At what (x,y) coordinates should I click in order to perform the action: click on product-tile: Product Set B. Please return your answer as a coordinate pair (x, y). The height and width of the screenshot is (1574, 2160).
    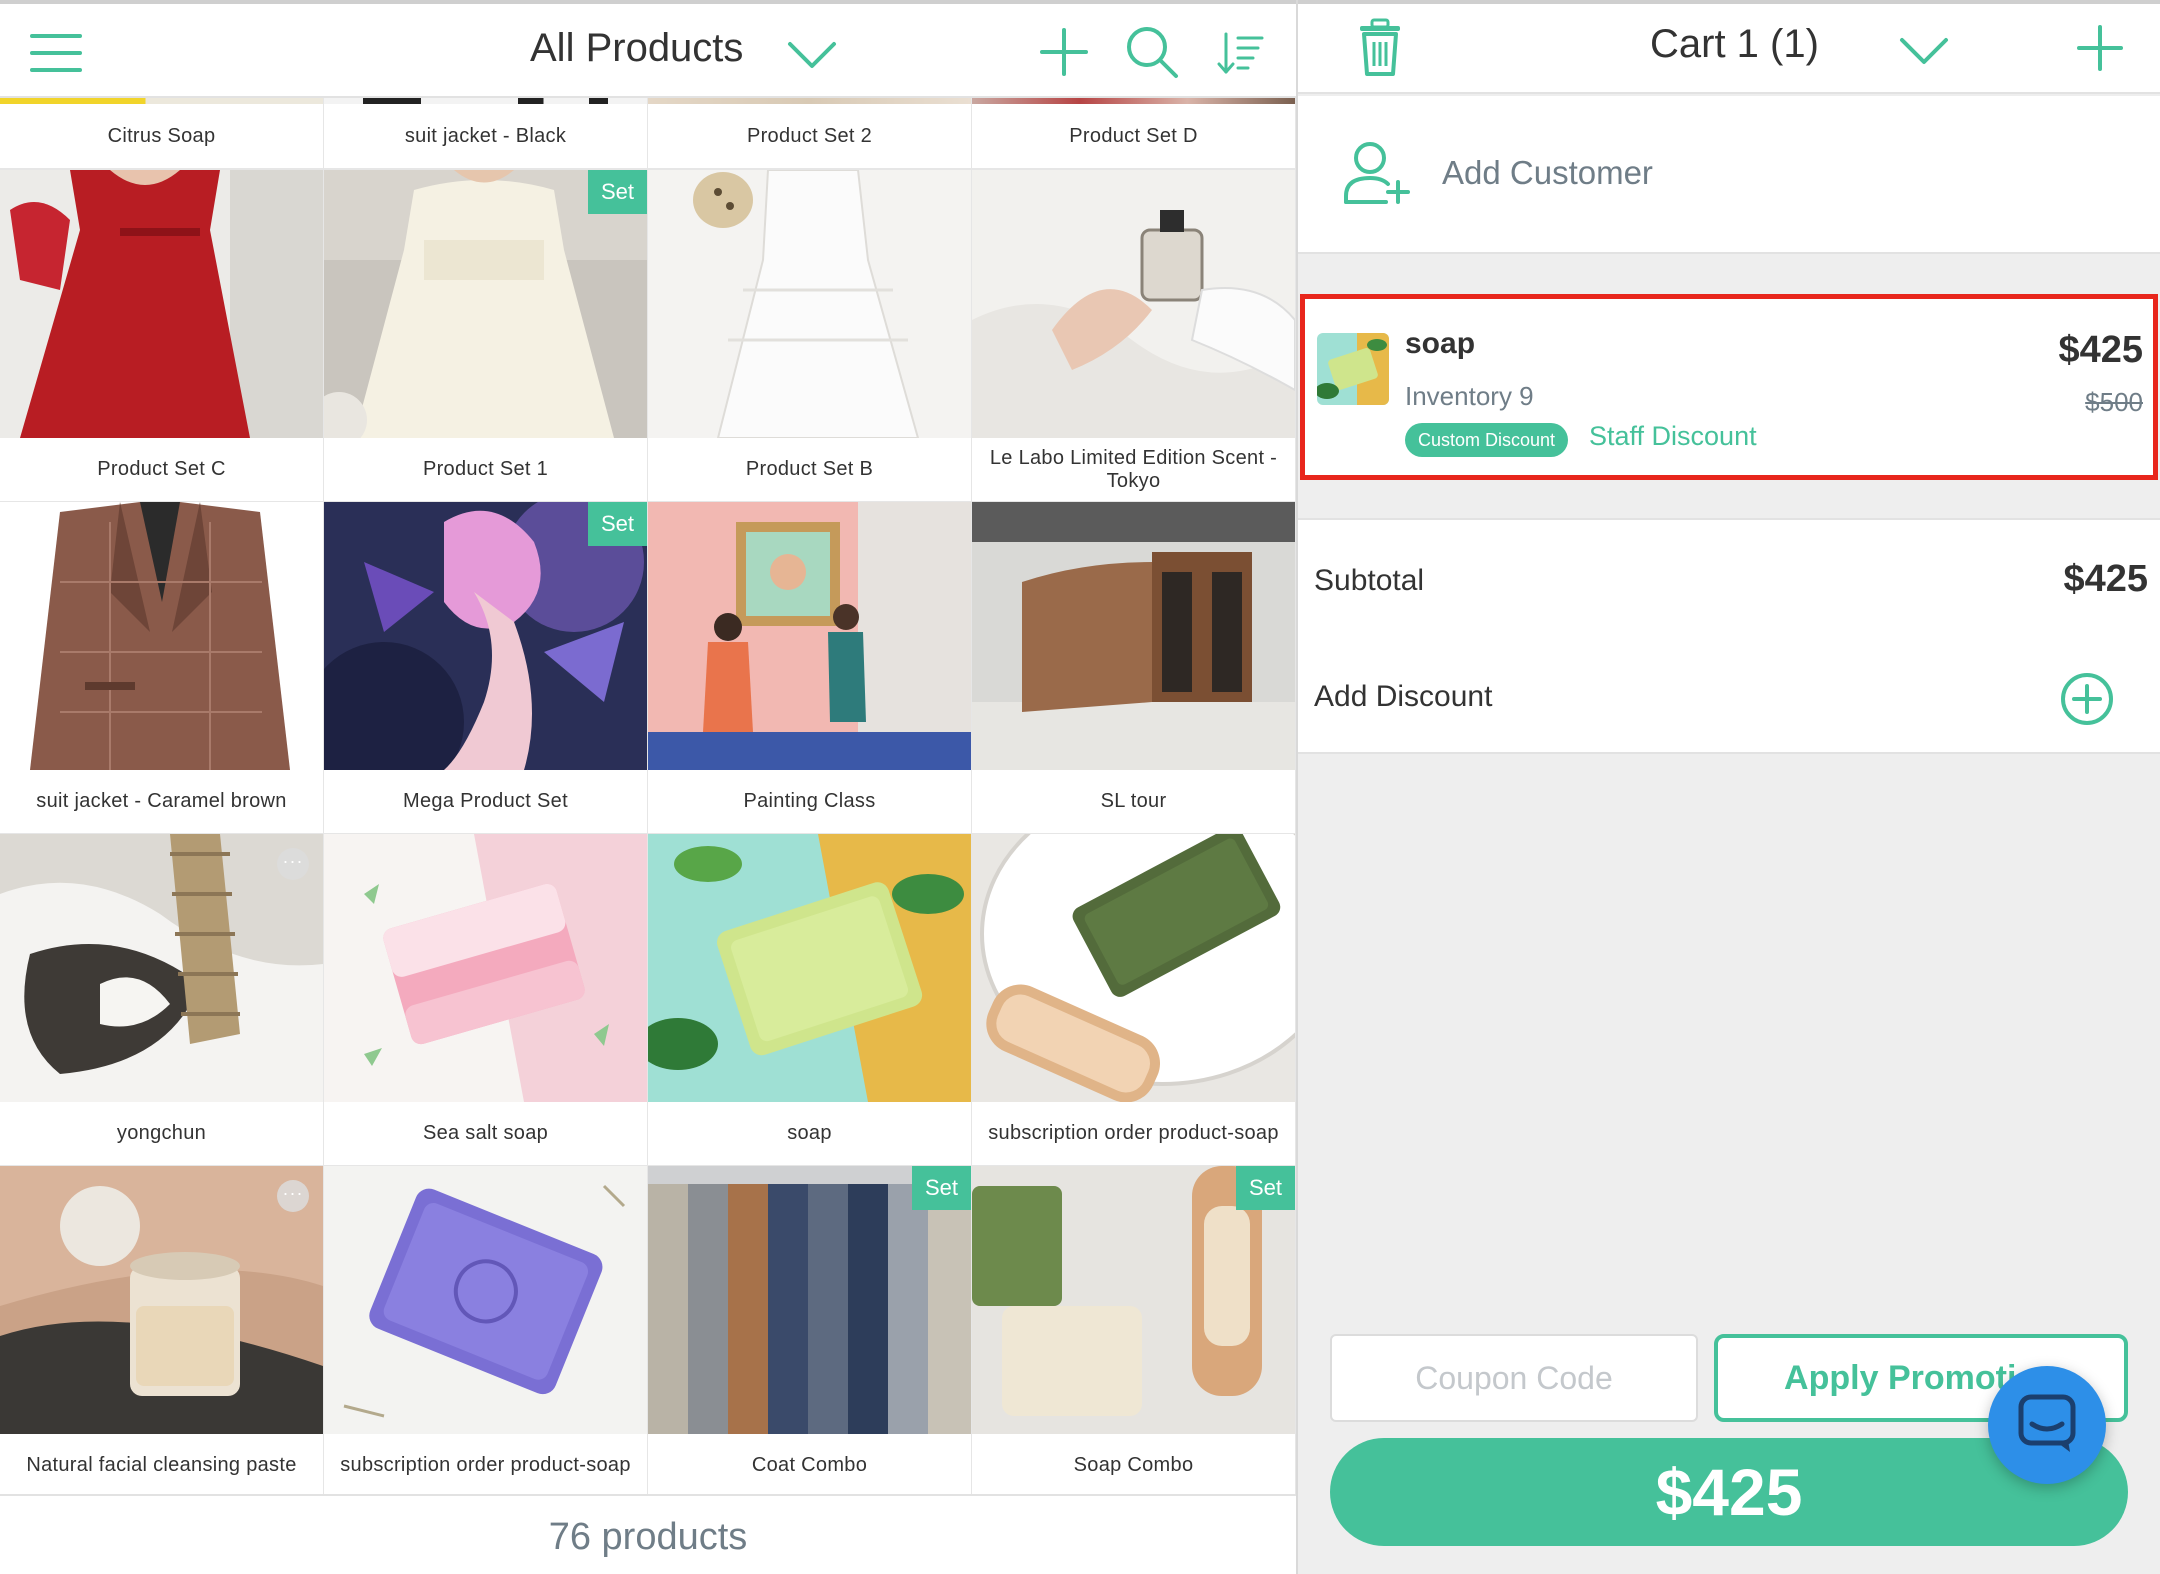
    Looking at the image, I should click on (809, 335).